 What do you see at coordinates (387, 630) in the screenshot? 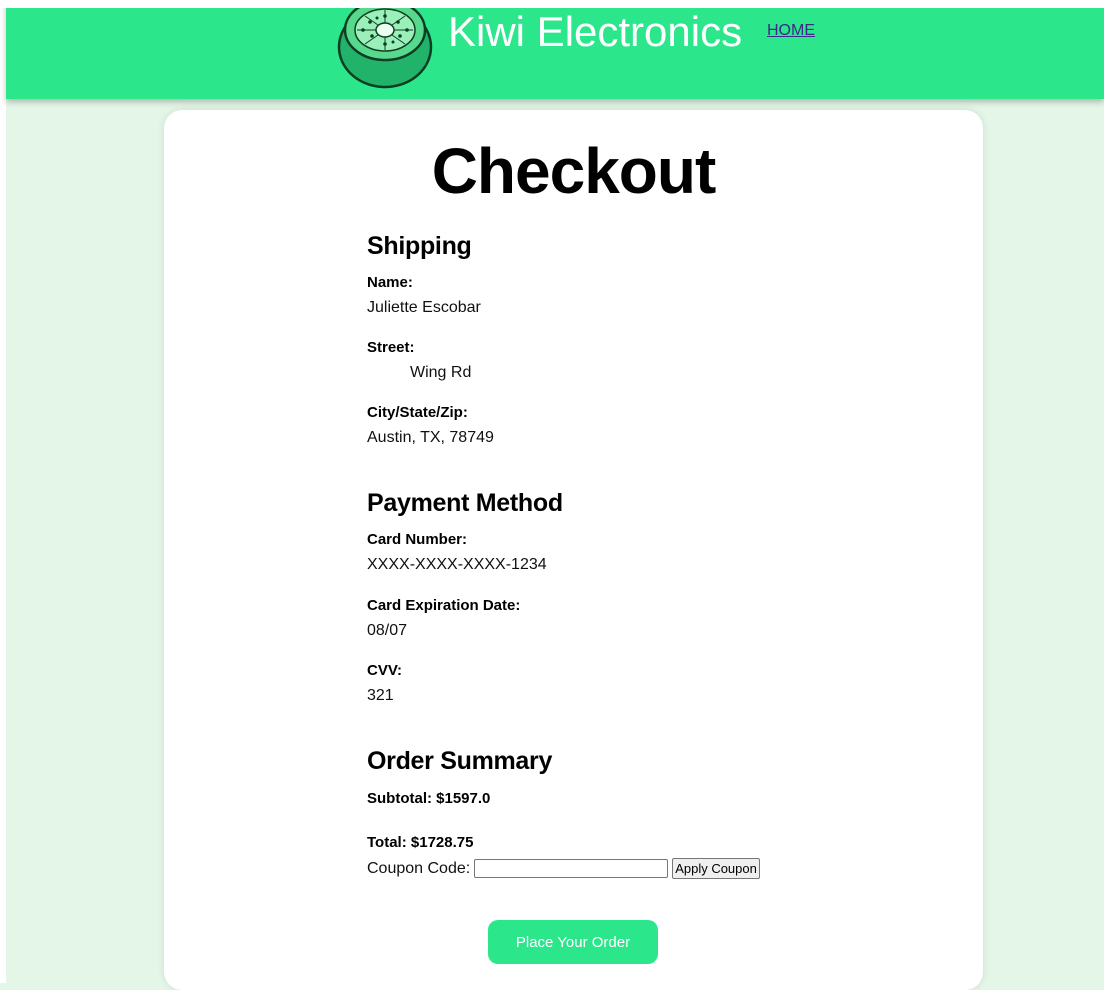
I see `card-expiration-value: 08/07` at bounding box center [387, 630].